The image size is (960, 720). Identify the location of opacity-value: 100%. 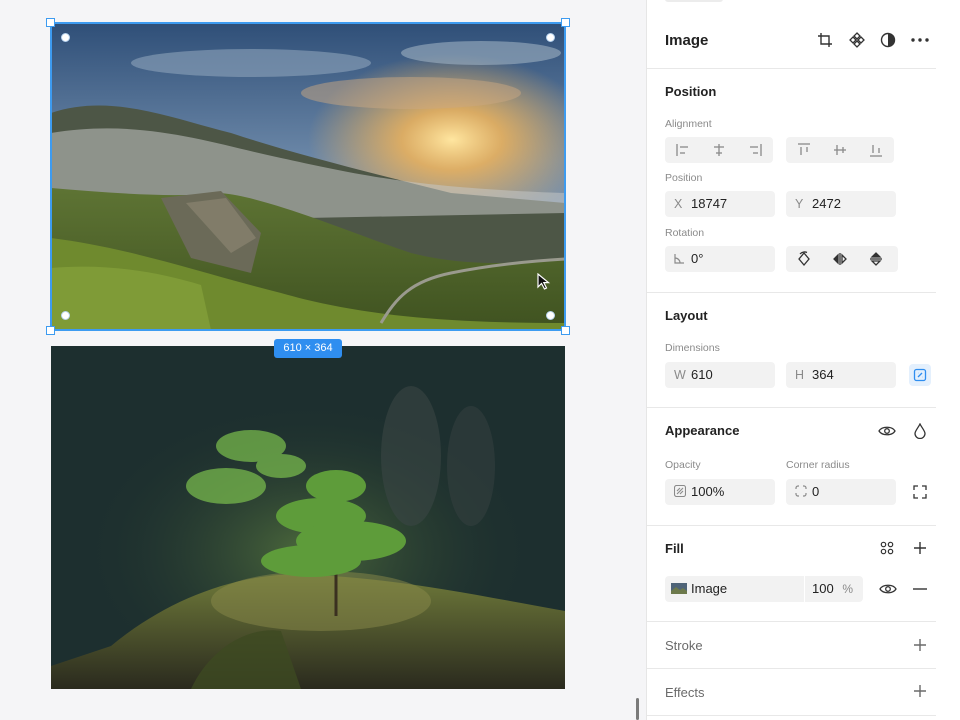
(708, 491).